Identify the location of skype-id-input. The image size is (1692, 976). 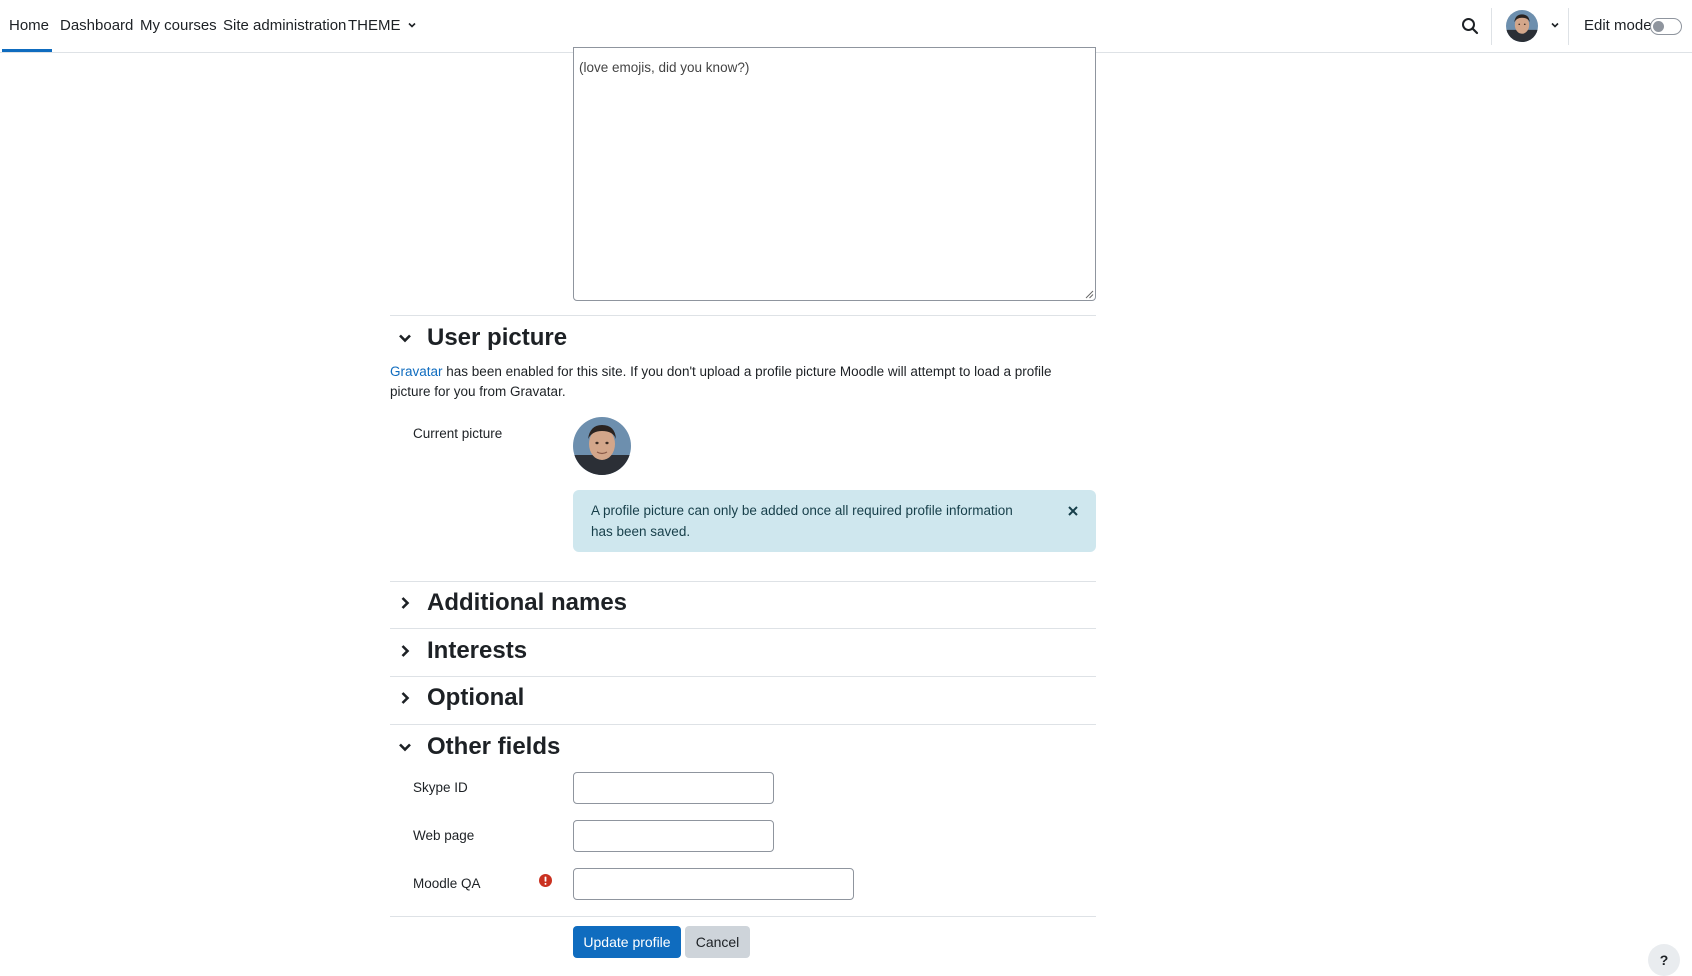
(673, 788).